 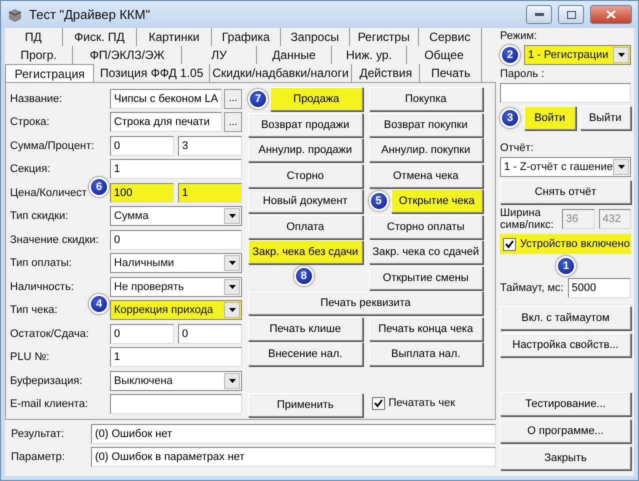 I want to click on callout-badge: 7, so click(x=258, y=99).